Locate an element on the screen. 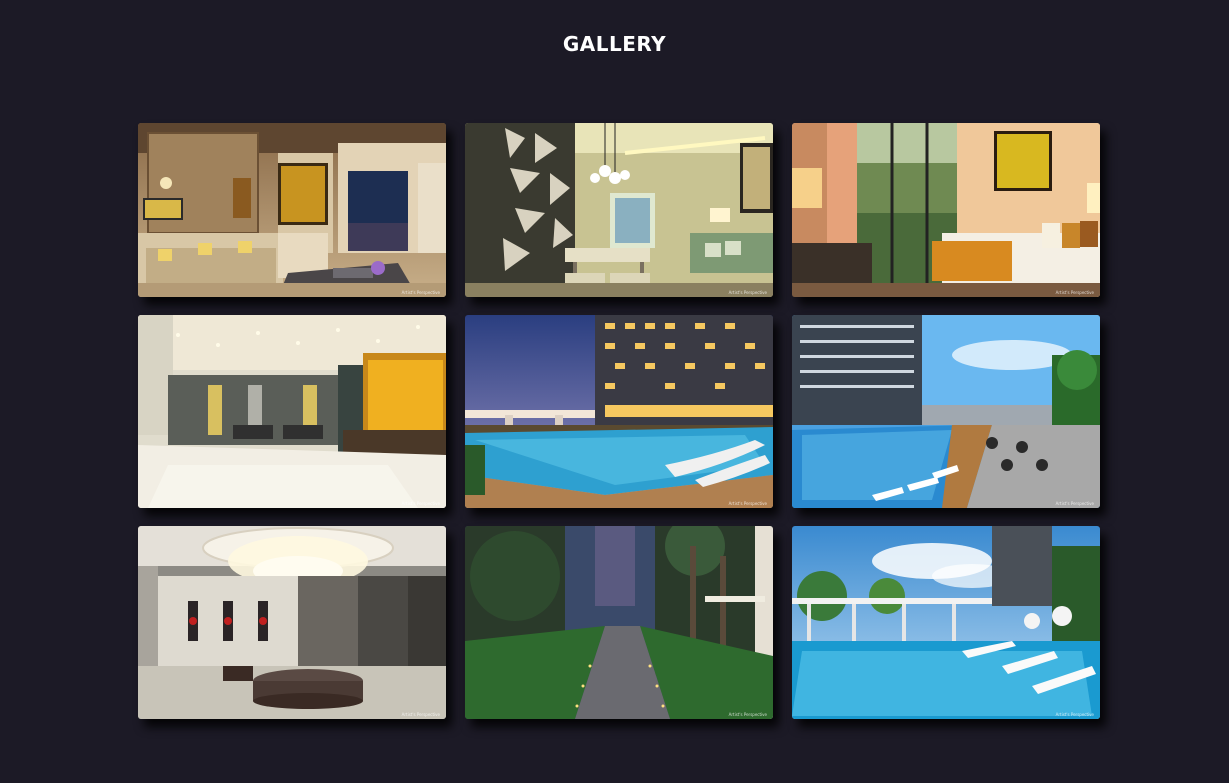  gallery-item-garden-walkway: Artist's Perspective is located at coordinates (619, 622).